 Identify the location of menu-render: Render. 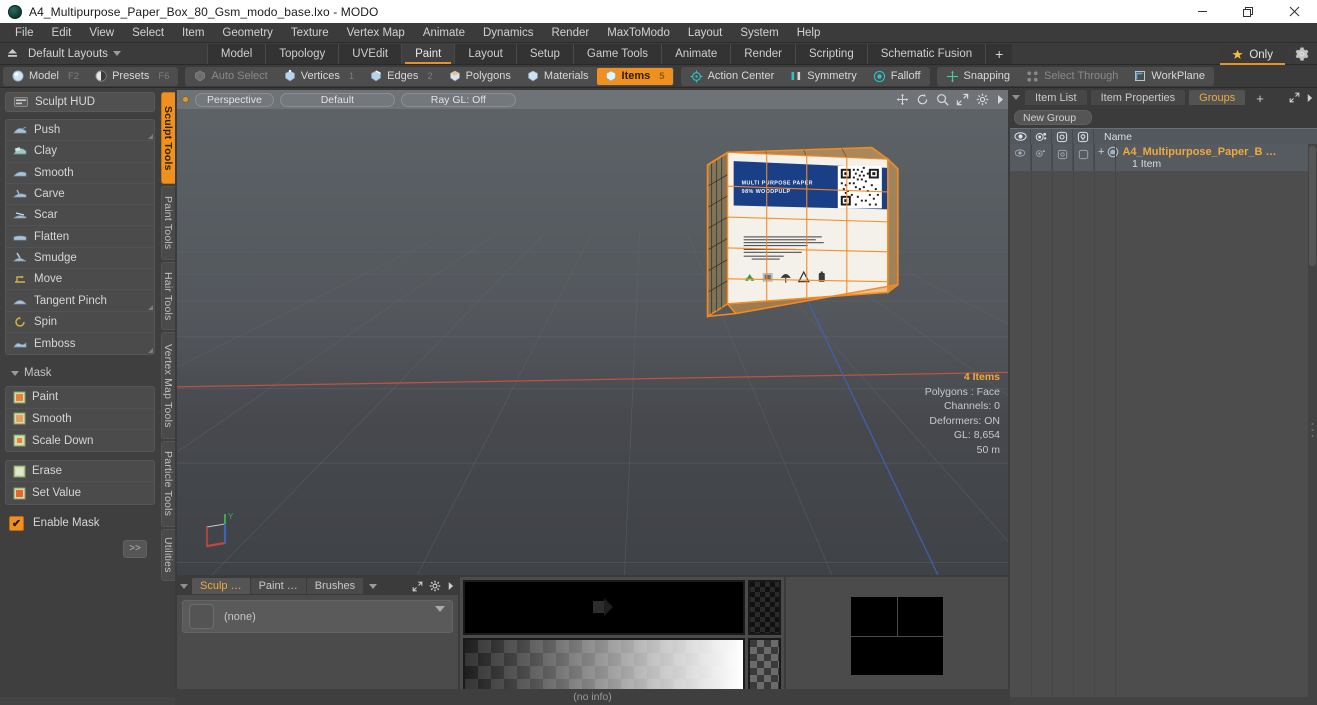
(570, 33).